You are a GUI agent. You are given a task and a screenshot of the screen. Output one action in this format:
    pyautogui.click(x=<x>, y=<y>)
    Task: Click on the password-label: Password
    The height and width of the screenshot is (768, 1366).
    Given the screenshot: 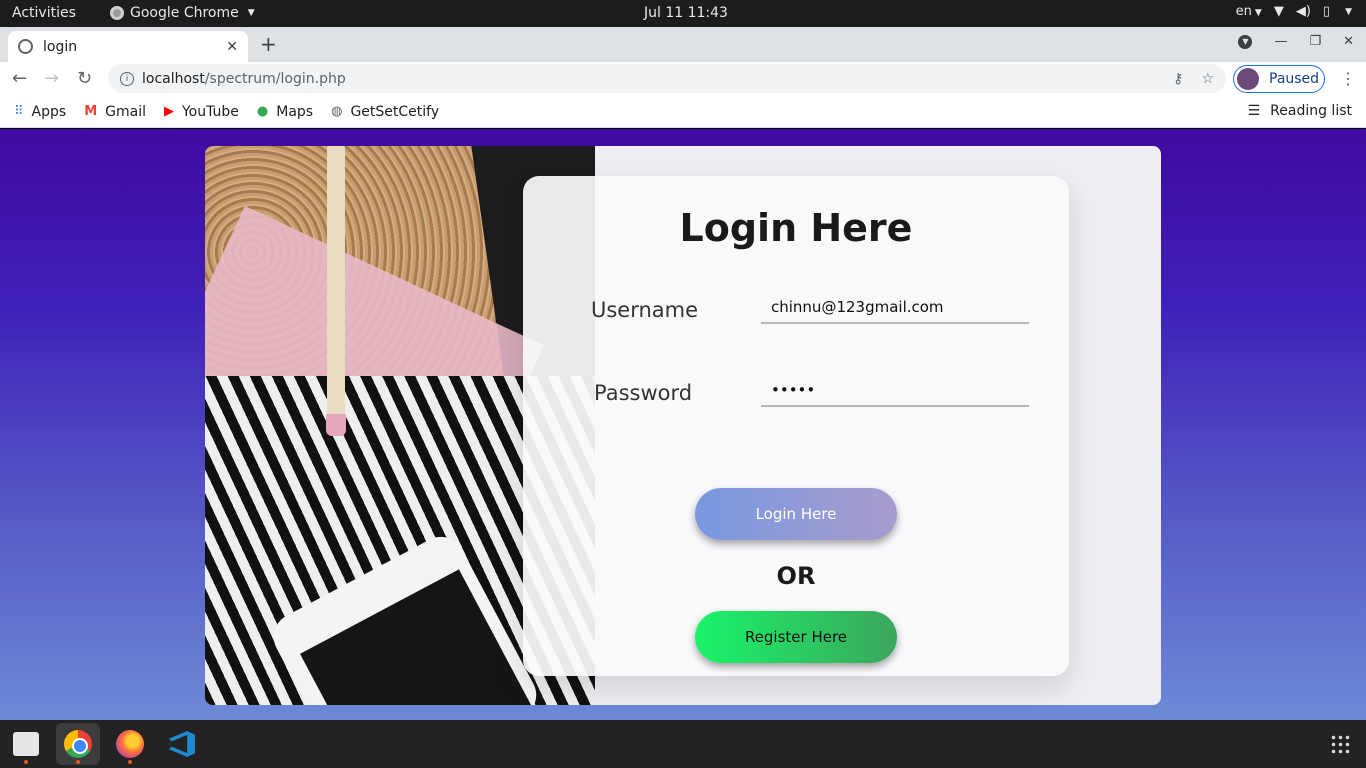 What is the action you would take?
    pyautogui.click(x=643, y=393)
    